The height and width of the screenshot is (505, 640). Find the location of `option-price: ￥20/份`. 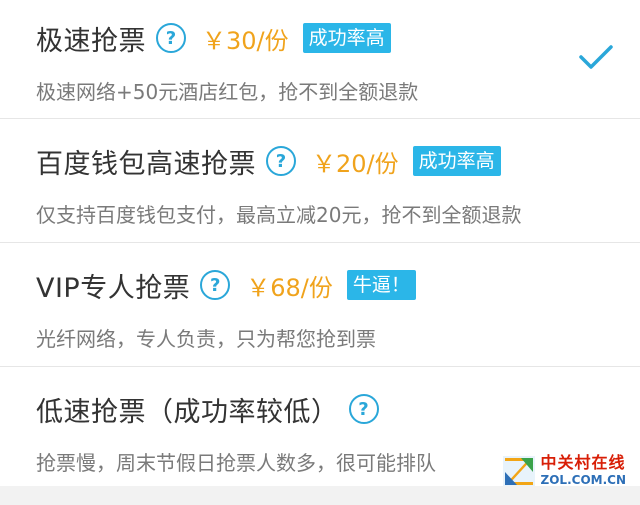

option-price: ￥20/份 is located at coordinates (355, 163).